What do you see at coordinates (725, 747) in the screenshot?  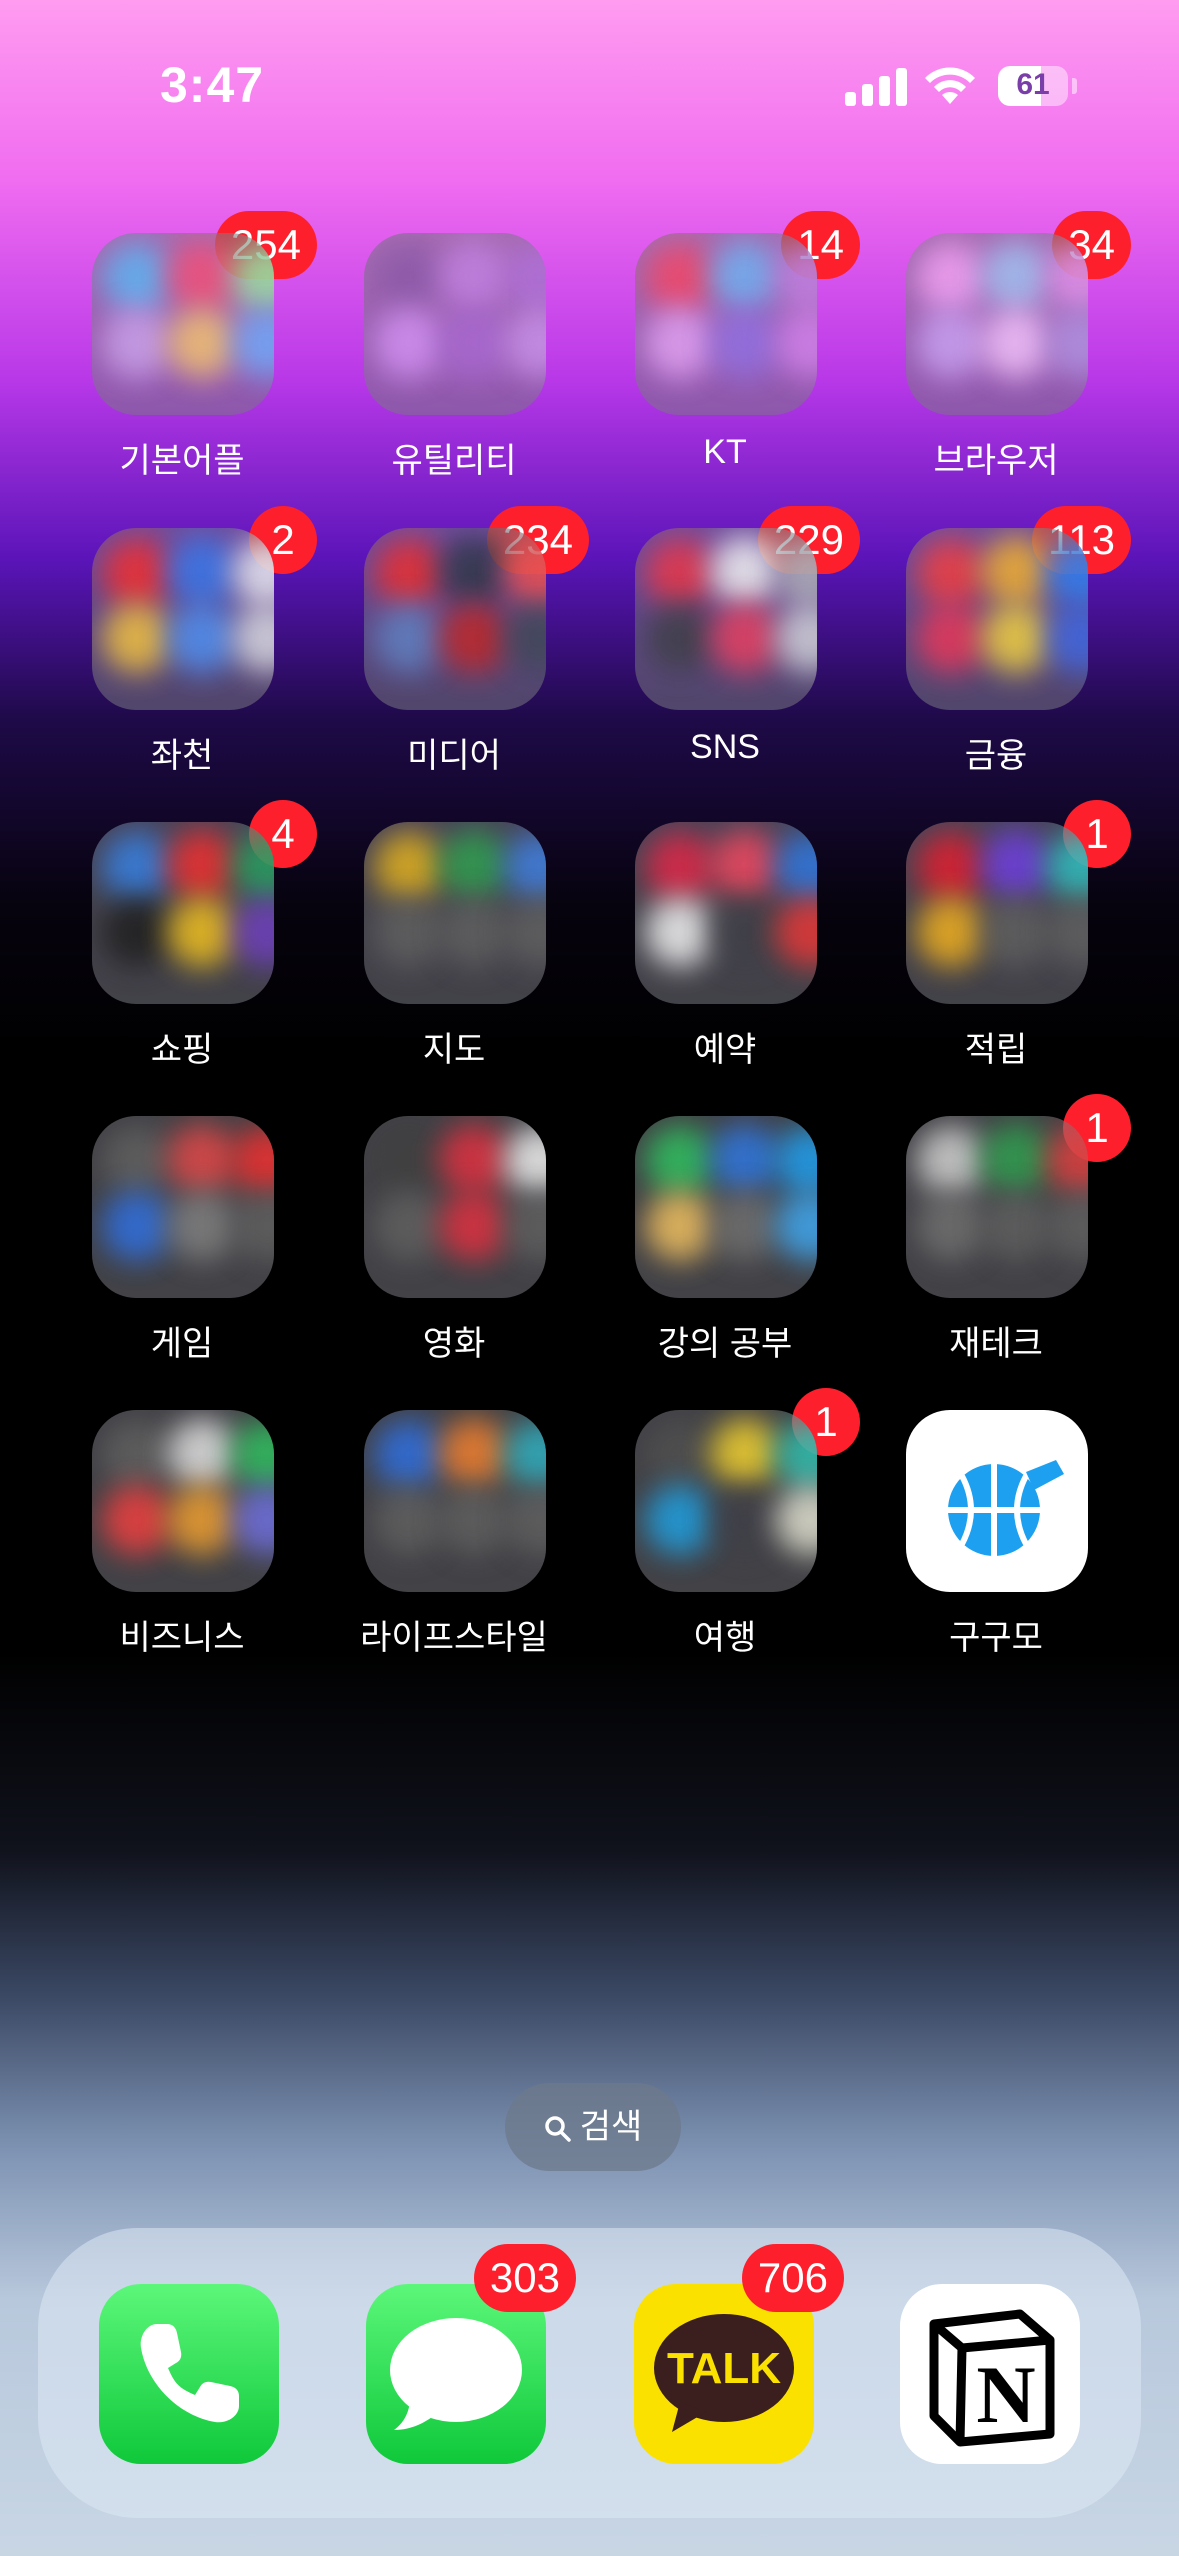 I see `app-label: SNS` at bounding box center [725, 747].